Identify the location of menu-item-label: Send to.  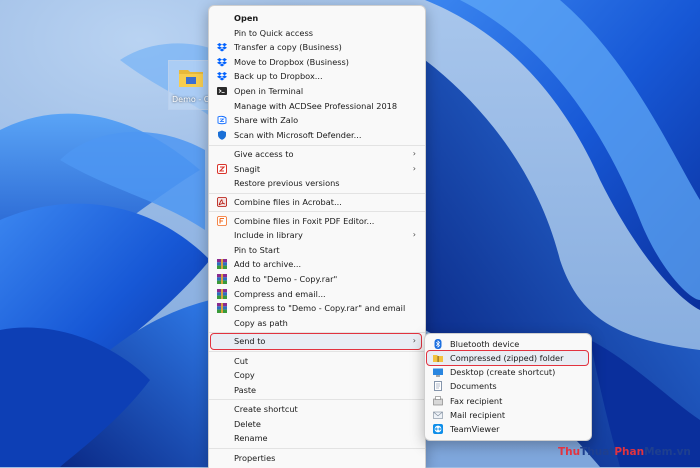
(250, 341).